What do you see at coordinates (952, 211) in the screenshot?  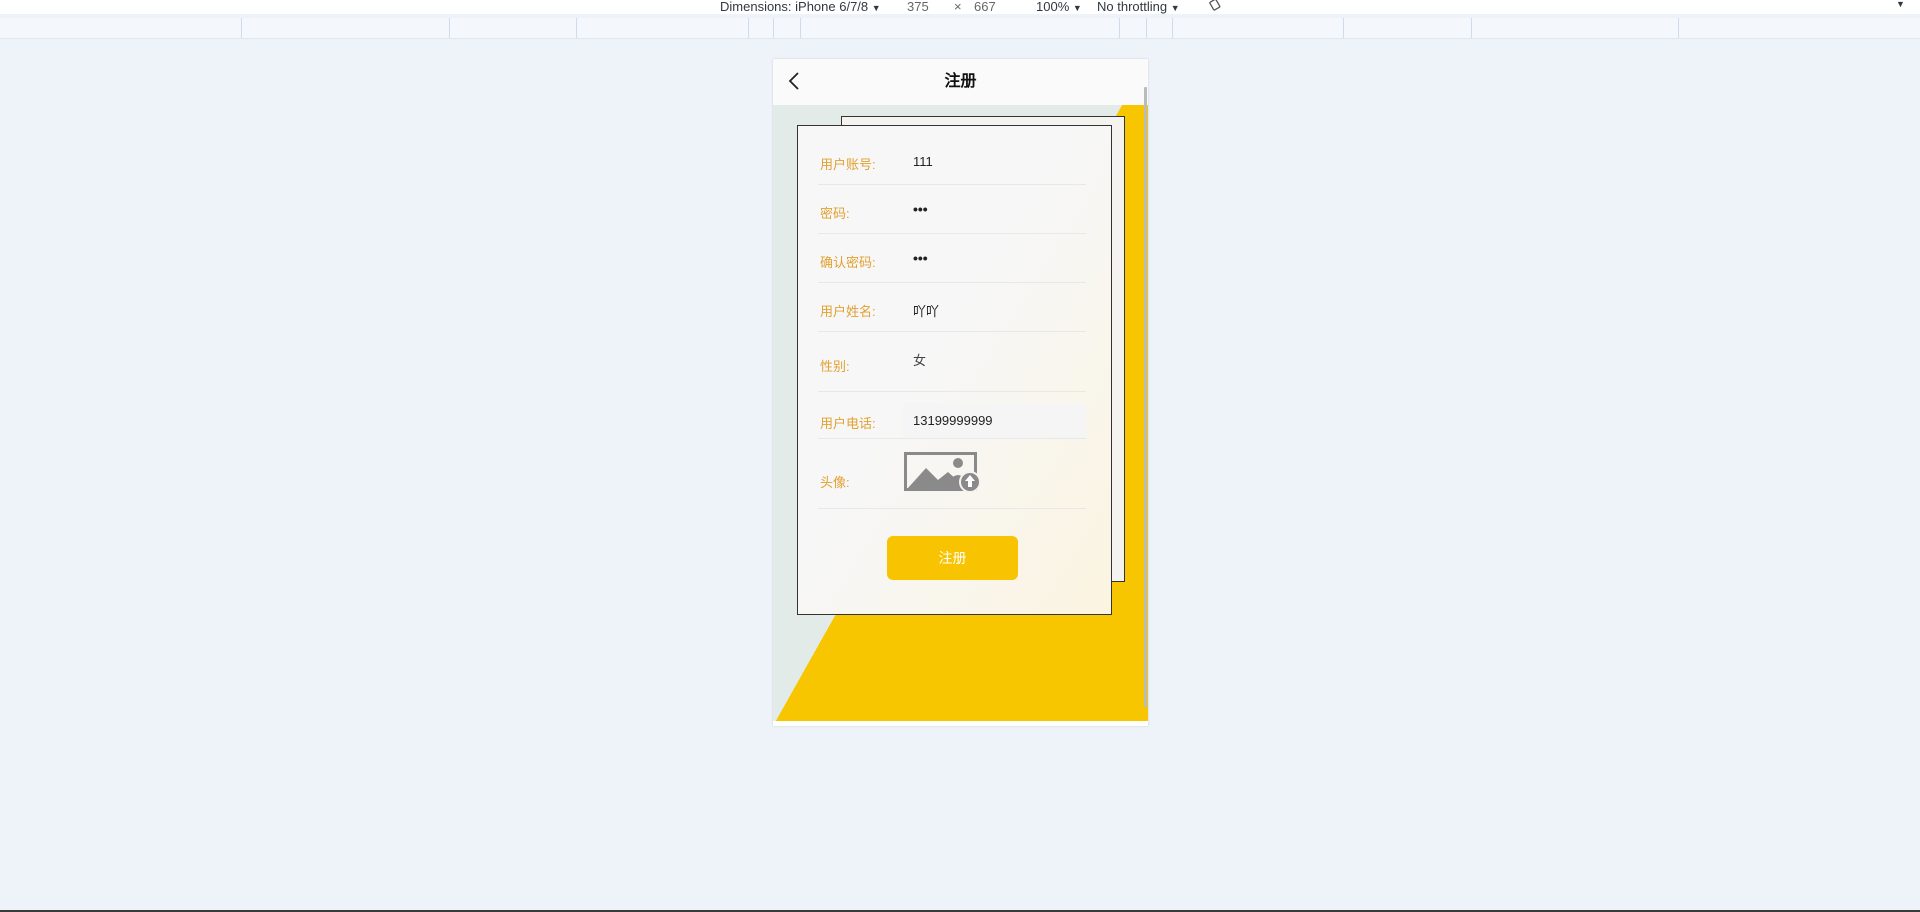 I see `password-row: 密码: •••` at bounding box center [952, 211].